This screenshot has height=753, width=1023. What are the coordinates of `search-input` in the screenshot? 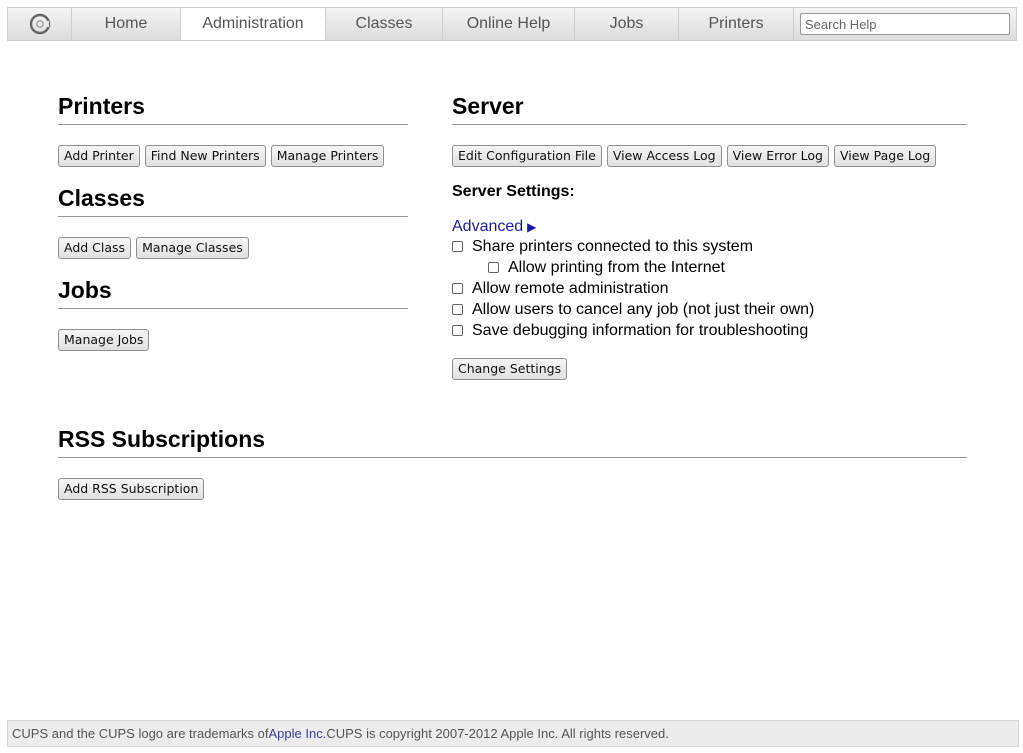 It's located at (905, 24).